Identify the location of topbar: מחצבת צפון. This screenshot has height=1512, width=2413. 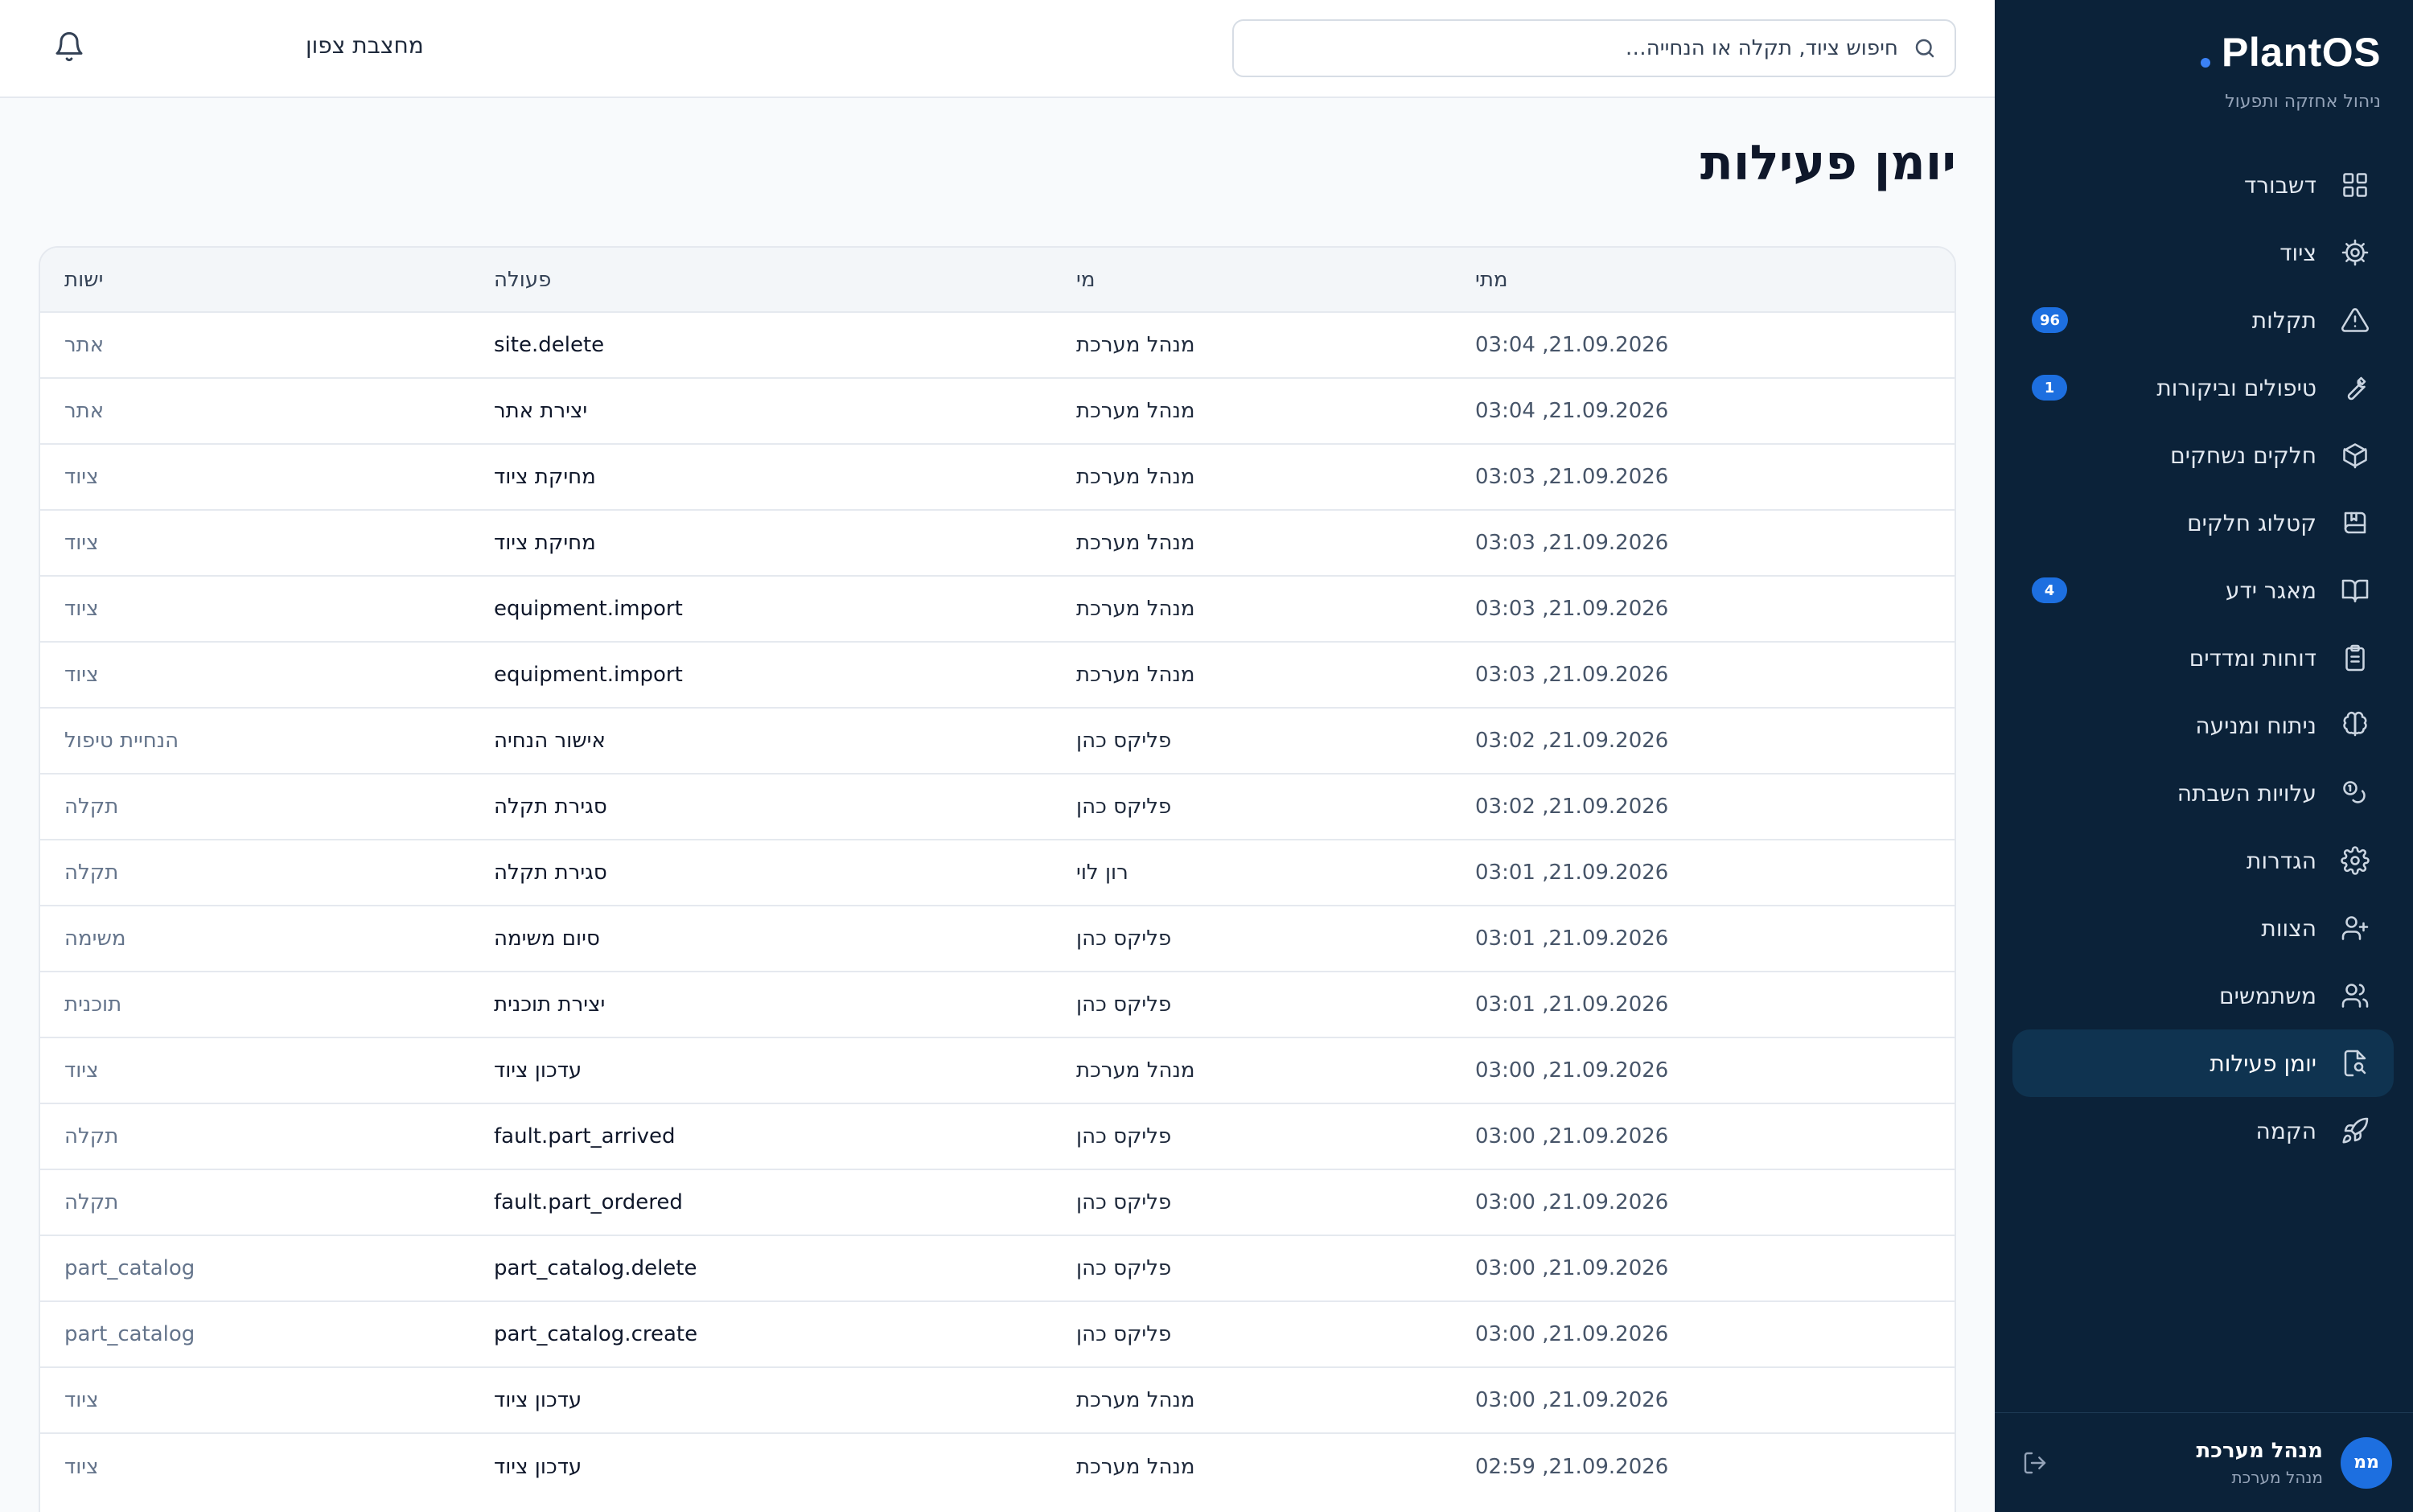
(997, 49).